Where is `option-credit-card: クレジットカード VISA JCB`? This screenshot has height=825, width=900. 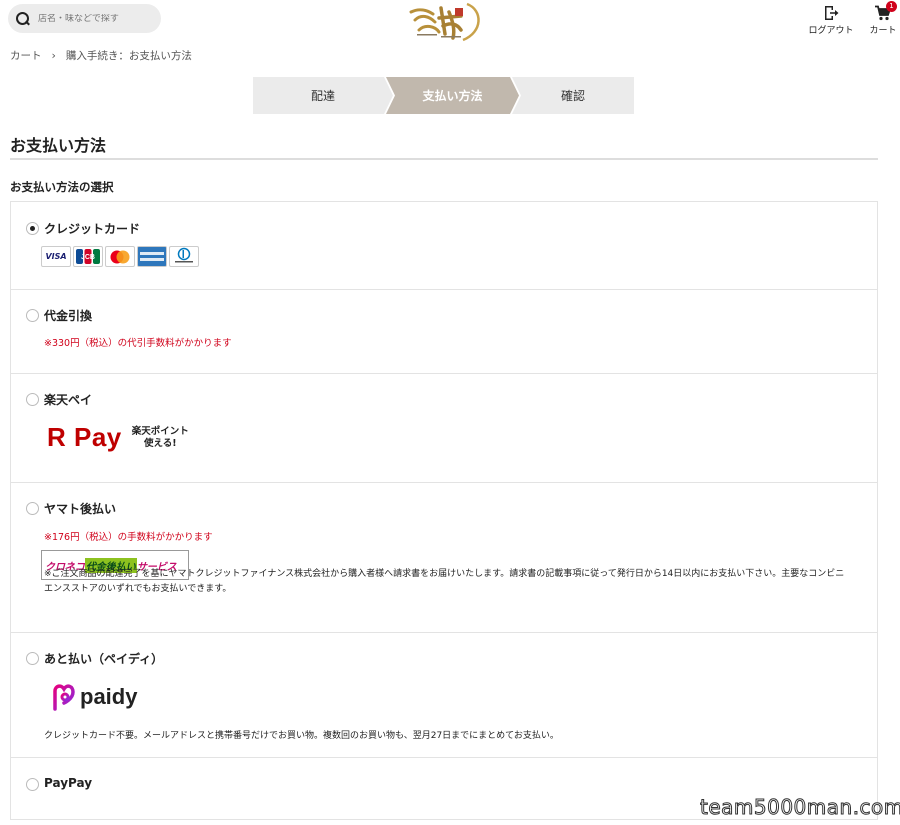 option-credit-card: クレジットカード VISA JCB is located at coordinates (444, 246).